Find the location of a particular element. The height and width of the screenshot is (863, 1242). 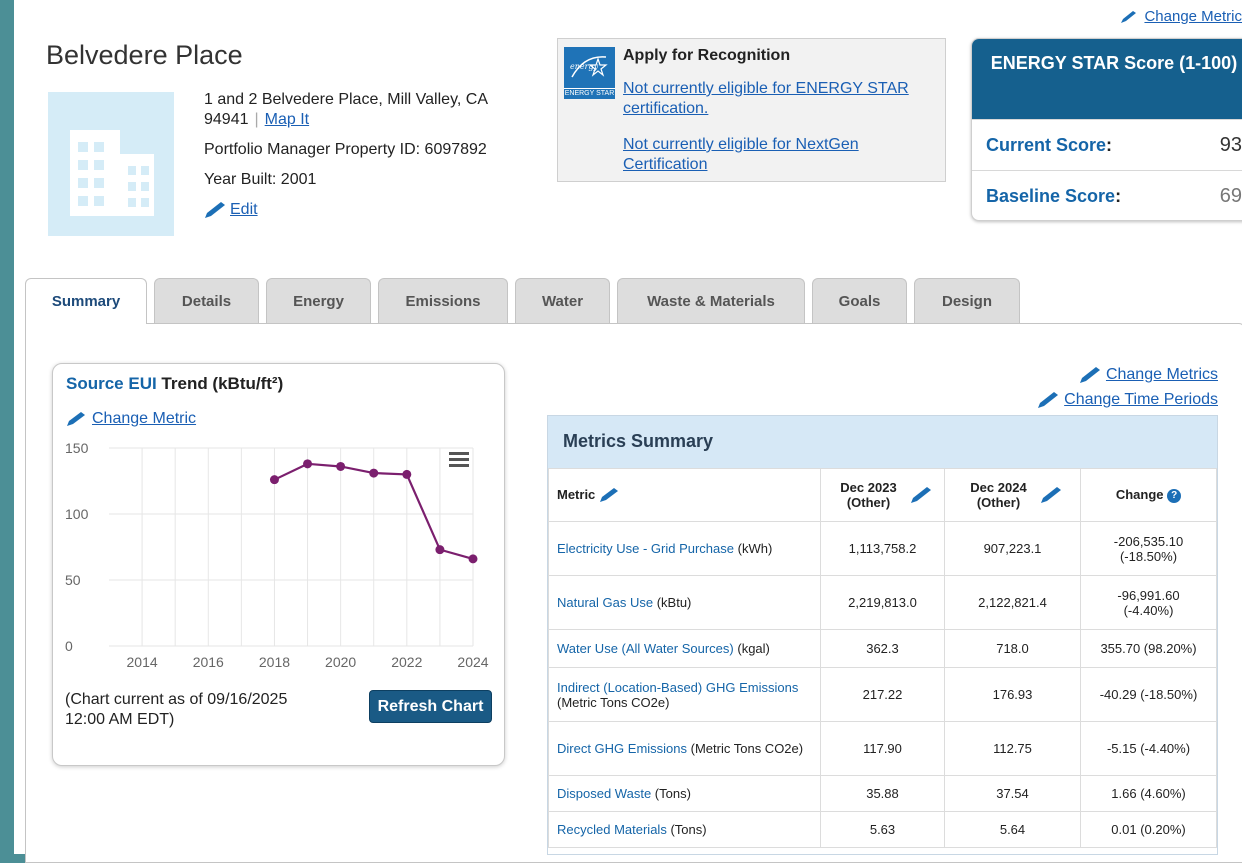

x-tick-label: 2020 is located at coordinates (340, 662).